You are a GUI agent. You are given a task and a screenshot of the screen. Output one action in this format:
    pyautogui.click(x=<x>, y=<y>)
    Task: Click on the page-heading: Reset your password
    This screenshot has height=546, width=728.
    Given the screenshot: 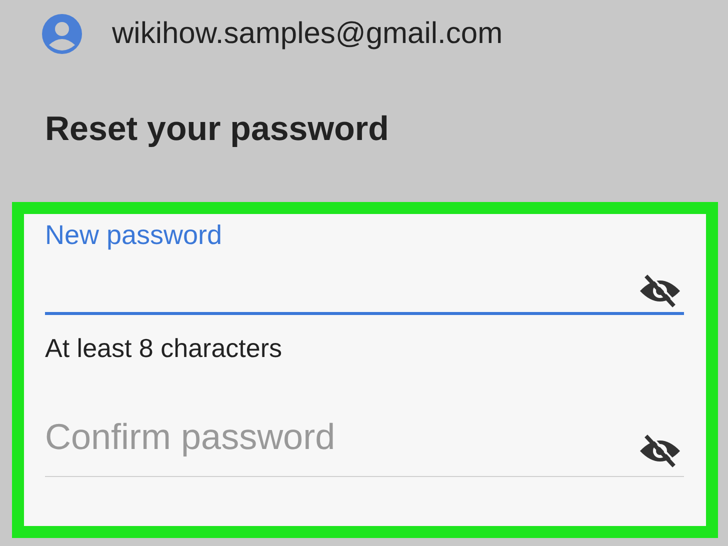 What is the action you would take?
    pyautogui.click(x=217, y=129)
    